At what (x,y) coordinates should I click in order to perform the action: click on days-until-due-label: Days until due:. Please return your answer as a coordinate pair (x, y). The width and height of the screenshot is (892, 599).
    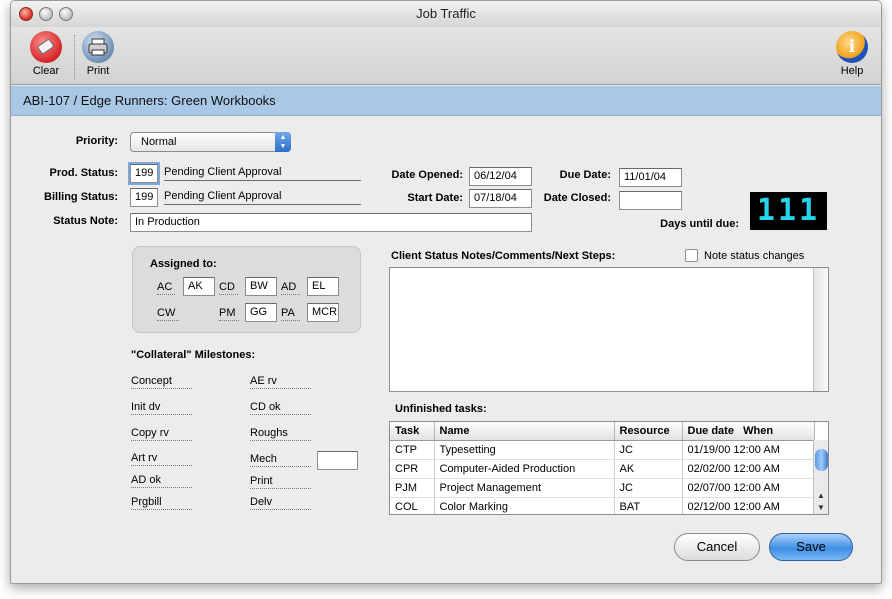
    Looking at the image, I should click on (699, 224).